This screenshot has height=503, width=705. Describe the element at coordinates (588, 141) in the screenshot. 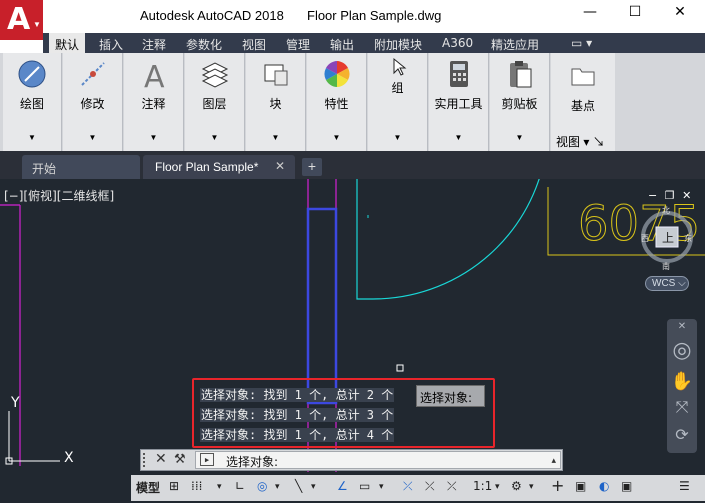

I see `panel-view-footer: 视图 ▾ ↘` at that location.